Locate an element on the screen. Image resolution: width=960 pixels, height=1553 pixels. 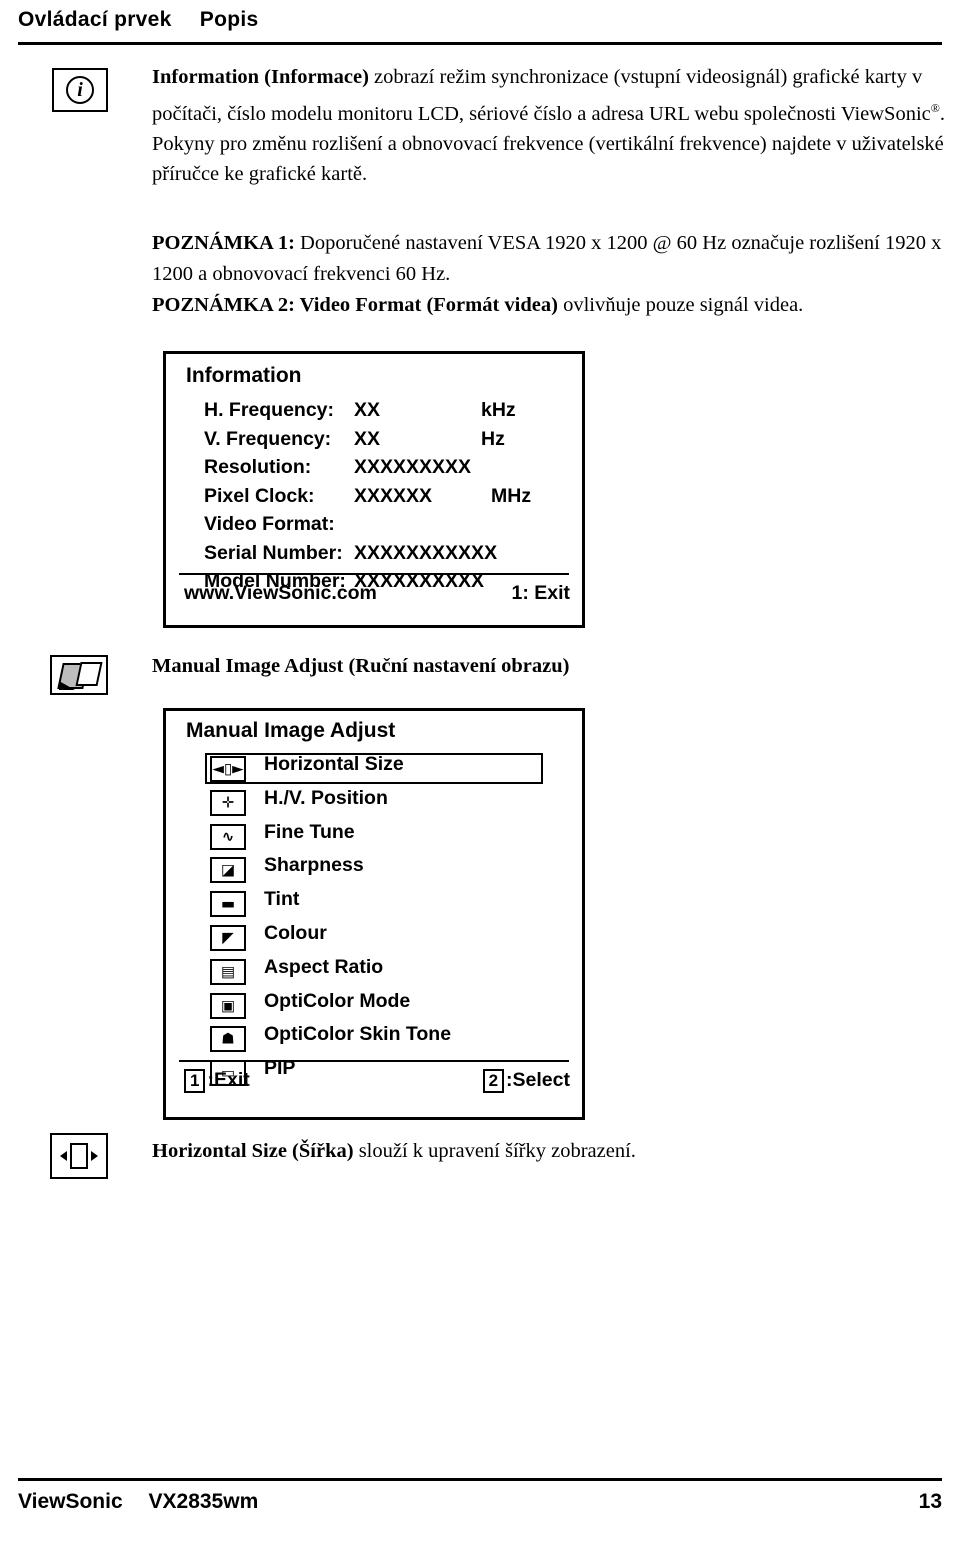
osd-mia-footer: 1:Exit 2:Select is located at coordinates (377, 1081).